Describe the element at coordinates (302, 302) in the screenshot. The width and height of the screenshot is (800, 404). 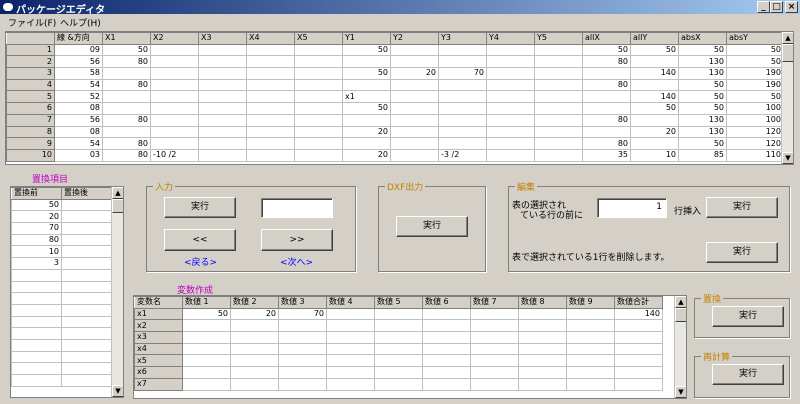
I see `variables-column-header: 数値 3` at that location.